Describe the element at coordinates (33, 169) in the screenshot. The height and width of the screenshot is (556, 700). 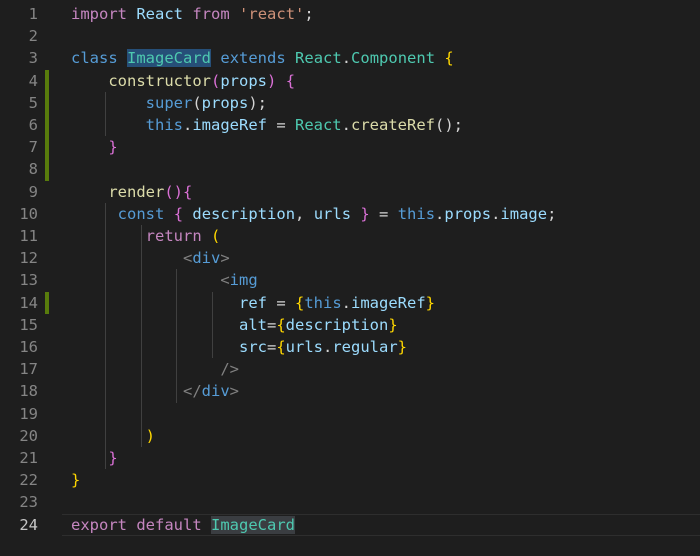
I see `line-number: 8` at that location.